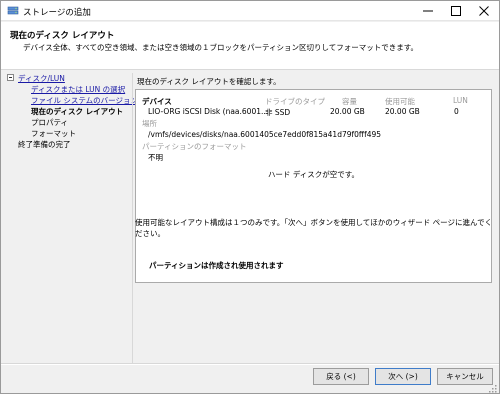  Describe the element at coordinates (132, 218) in the screenshot. I see `nav-divider` at that location.